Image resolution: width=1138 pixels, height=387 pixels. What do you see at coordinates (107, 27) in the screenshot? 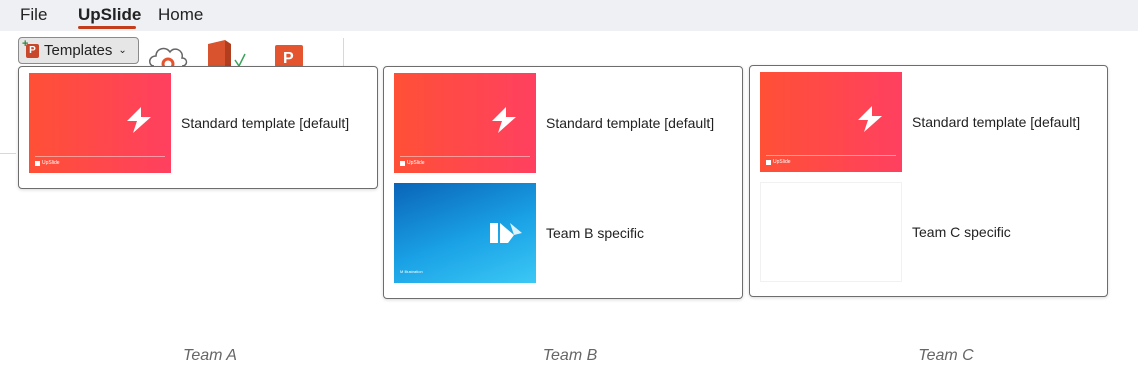
I see `active-tab-indicator` at bounding box center [107, 27].